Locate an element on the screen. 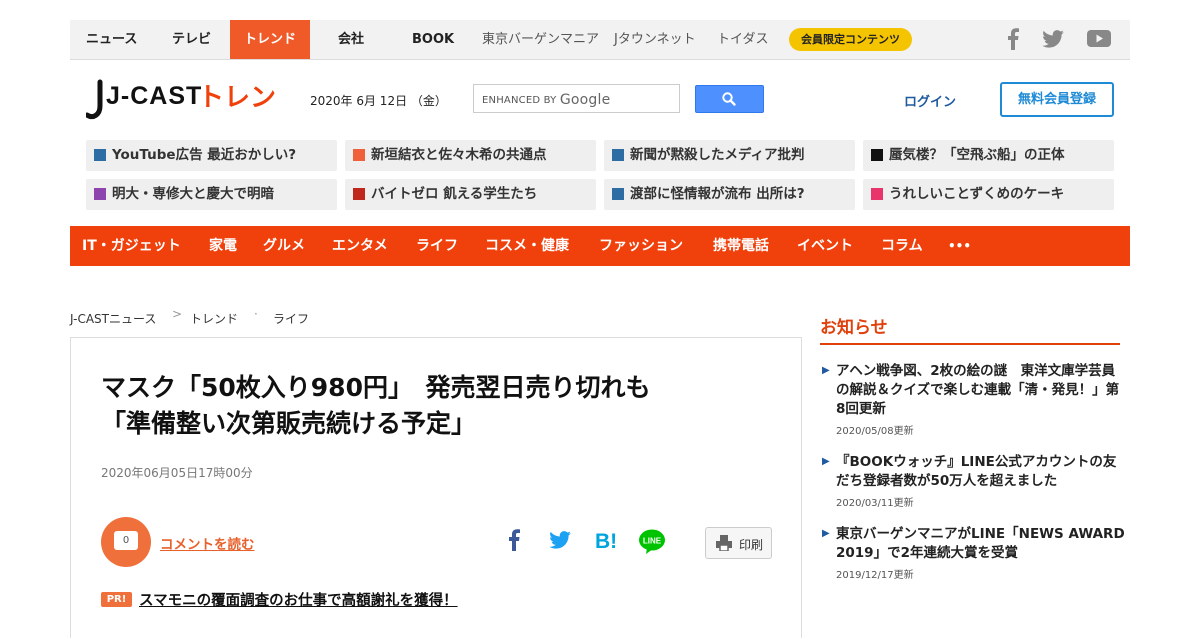 The height and width of the screenshot is (638, 1200). nav-book: BOOK is located at coordinates (433, 39).